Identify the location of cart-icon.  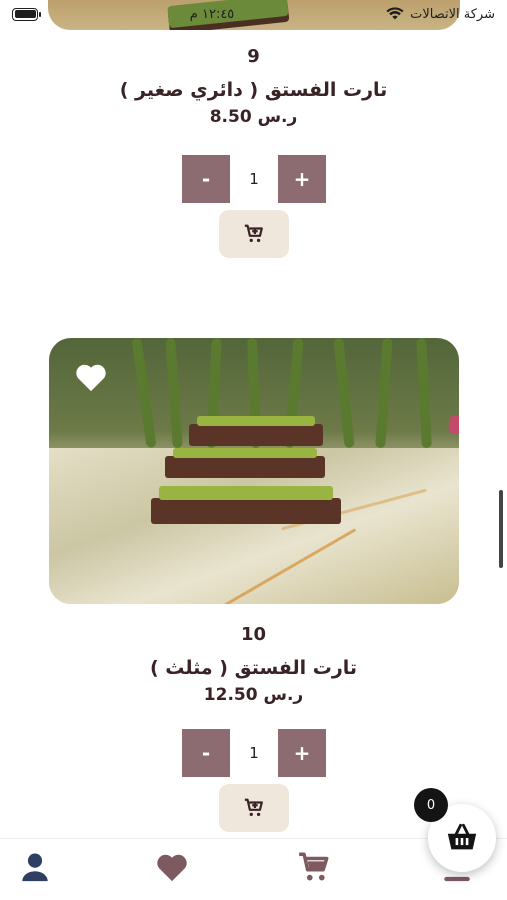
(314, 866).